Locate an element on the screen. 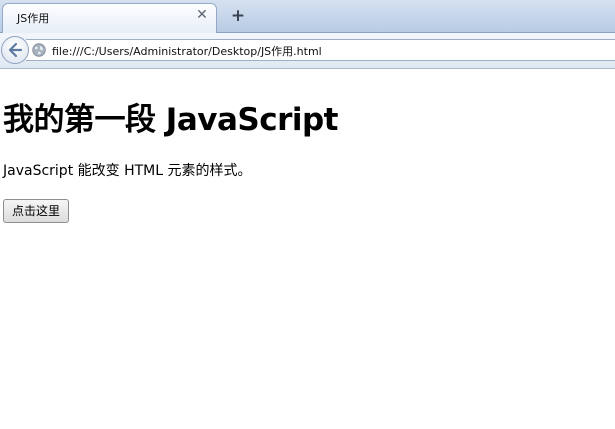 The height and width of the screenshot is (429, 615). browser-tab: JS作用 ✕ is located at coordinates (109, 18).